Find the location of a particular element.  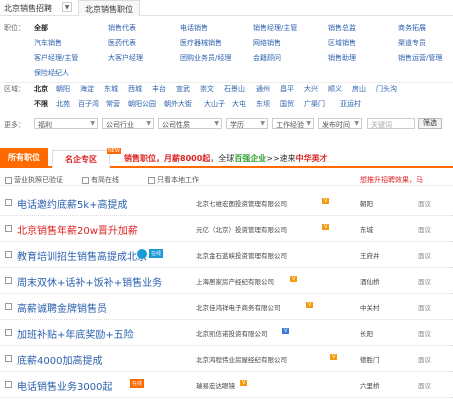

area-item: 宣武 is located at coordinates (183, 89).